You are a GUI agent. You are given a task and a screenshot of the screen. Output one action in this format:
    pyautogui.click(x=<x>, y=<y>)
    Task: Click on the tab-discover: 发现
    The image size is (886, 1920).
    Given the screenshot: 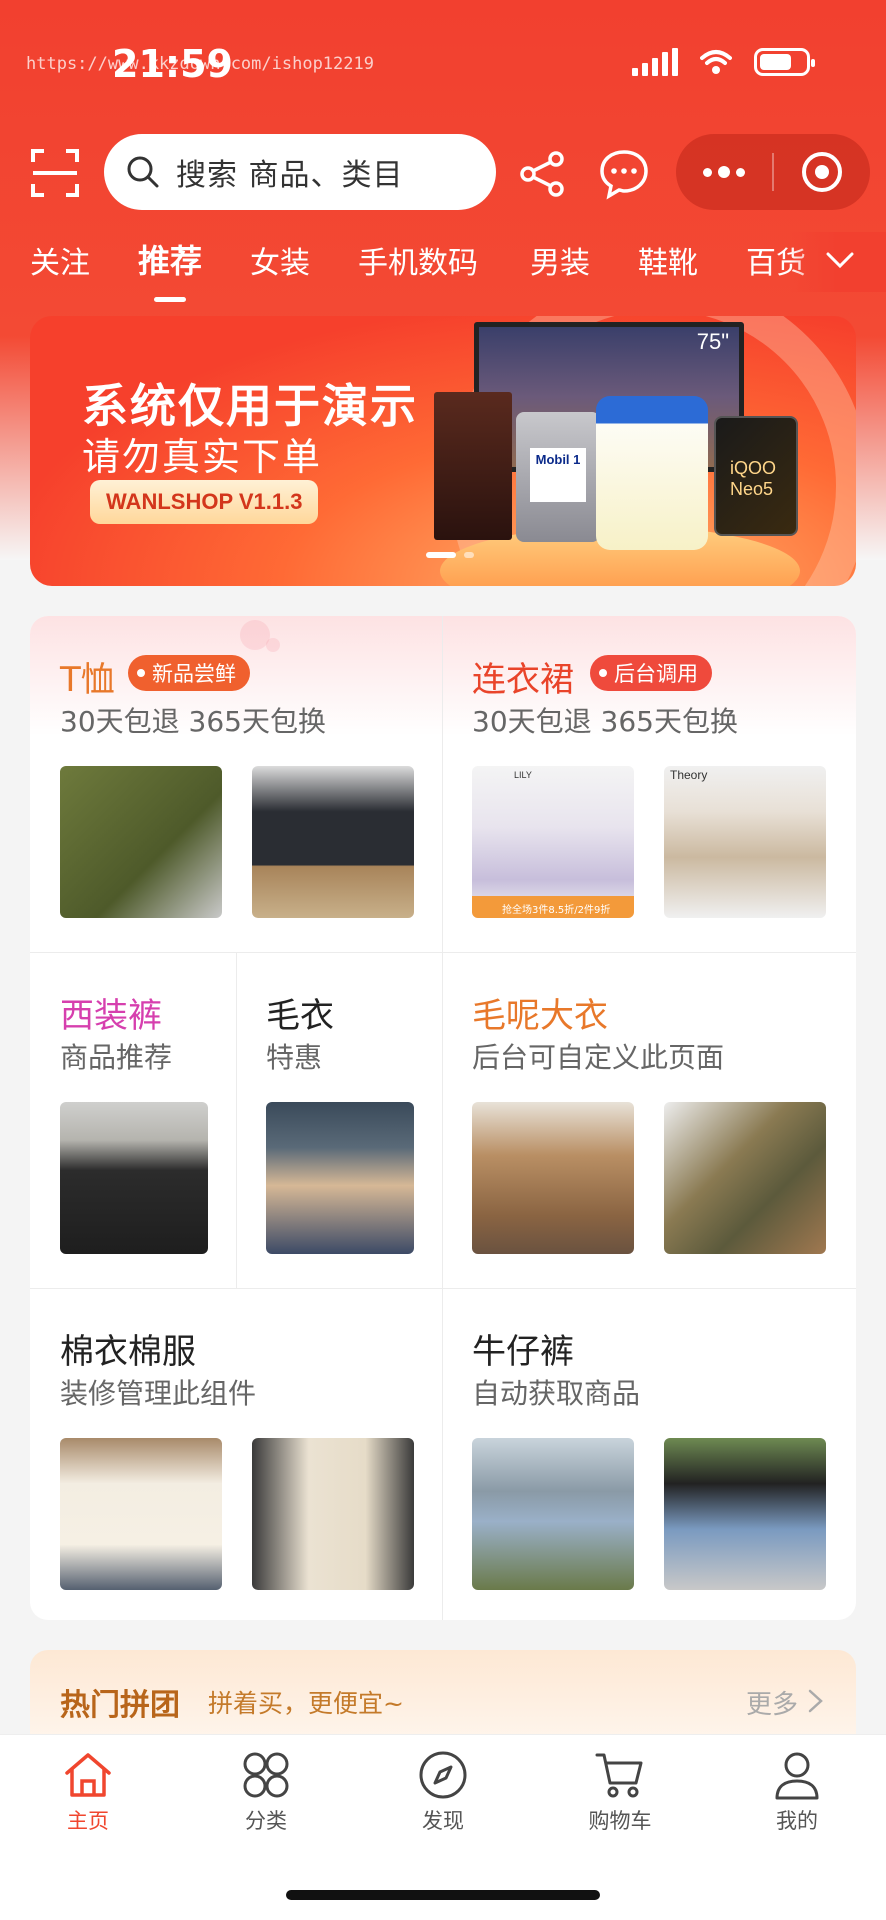 What is the action you would take?
    pyautogui.click(x=443, y=1804)
    